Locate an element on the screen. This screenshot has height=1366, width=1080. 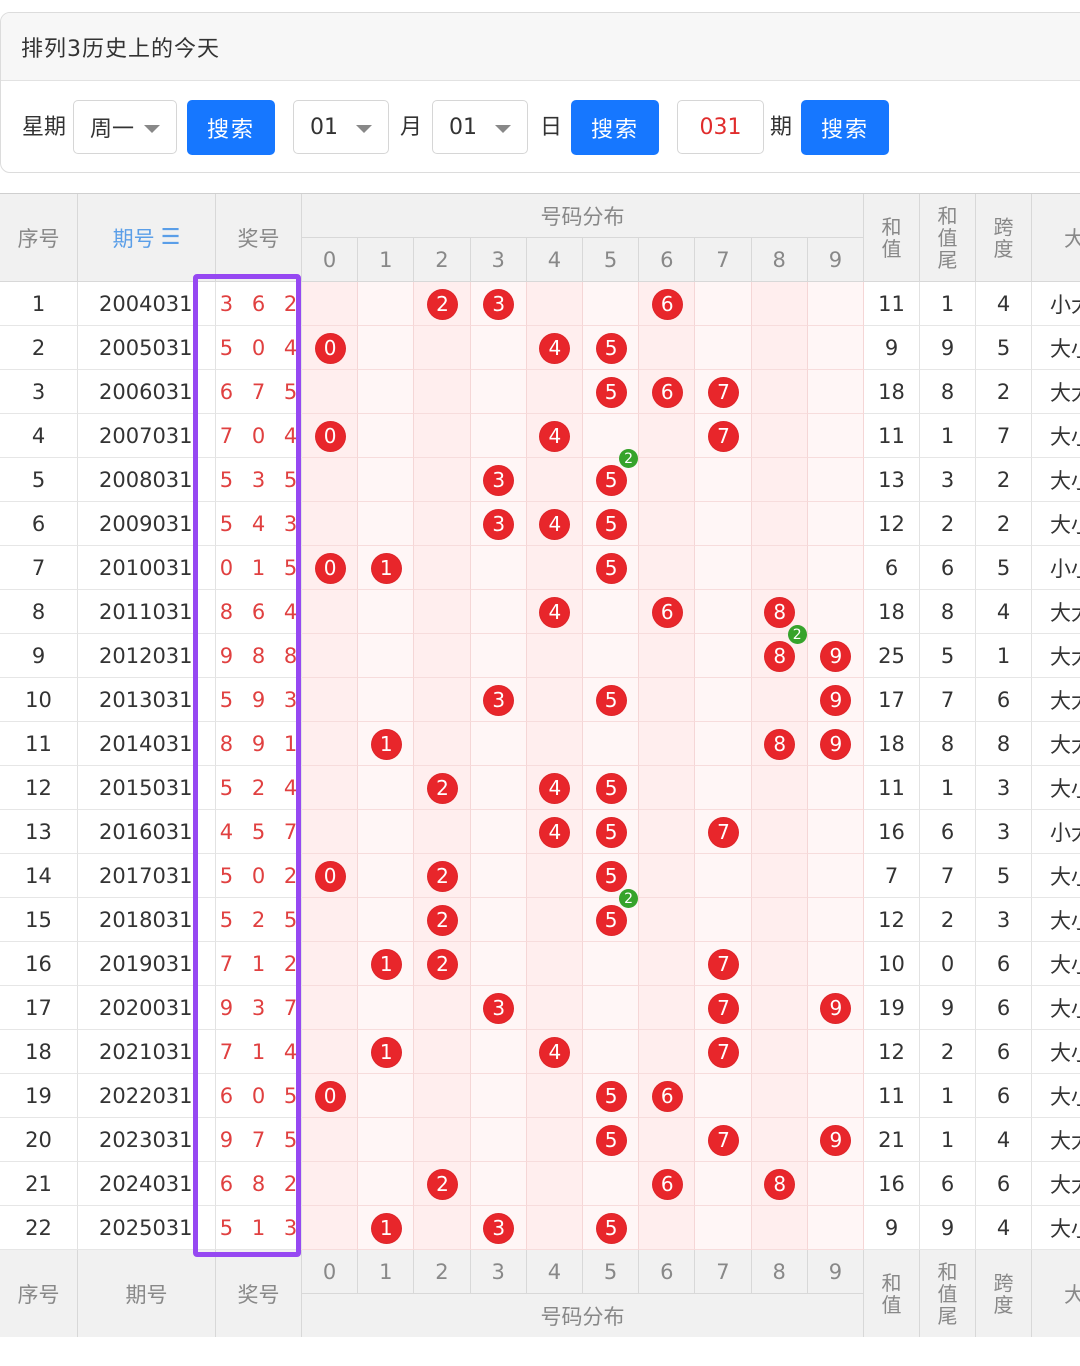
row-size: 大大 is located at coordinates (1056, 700).